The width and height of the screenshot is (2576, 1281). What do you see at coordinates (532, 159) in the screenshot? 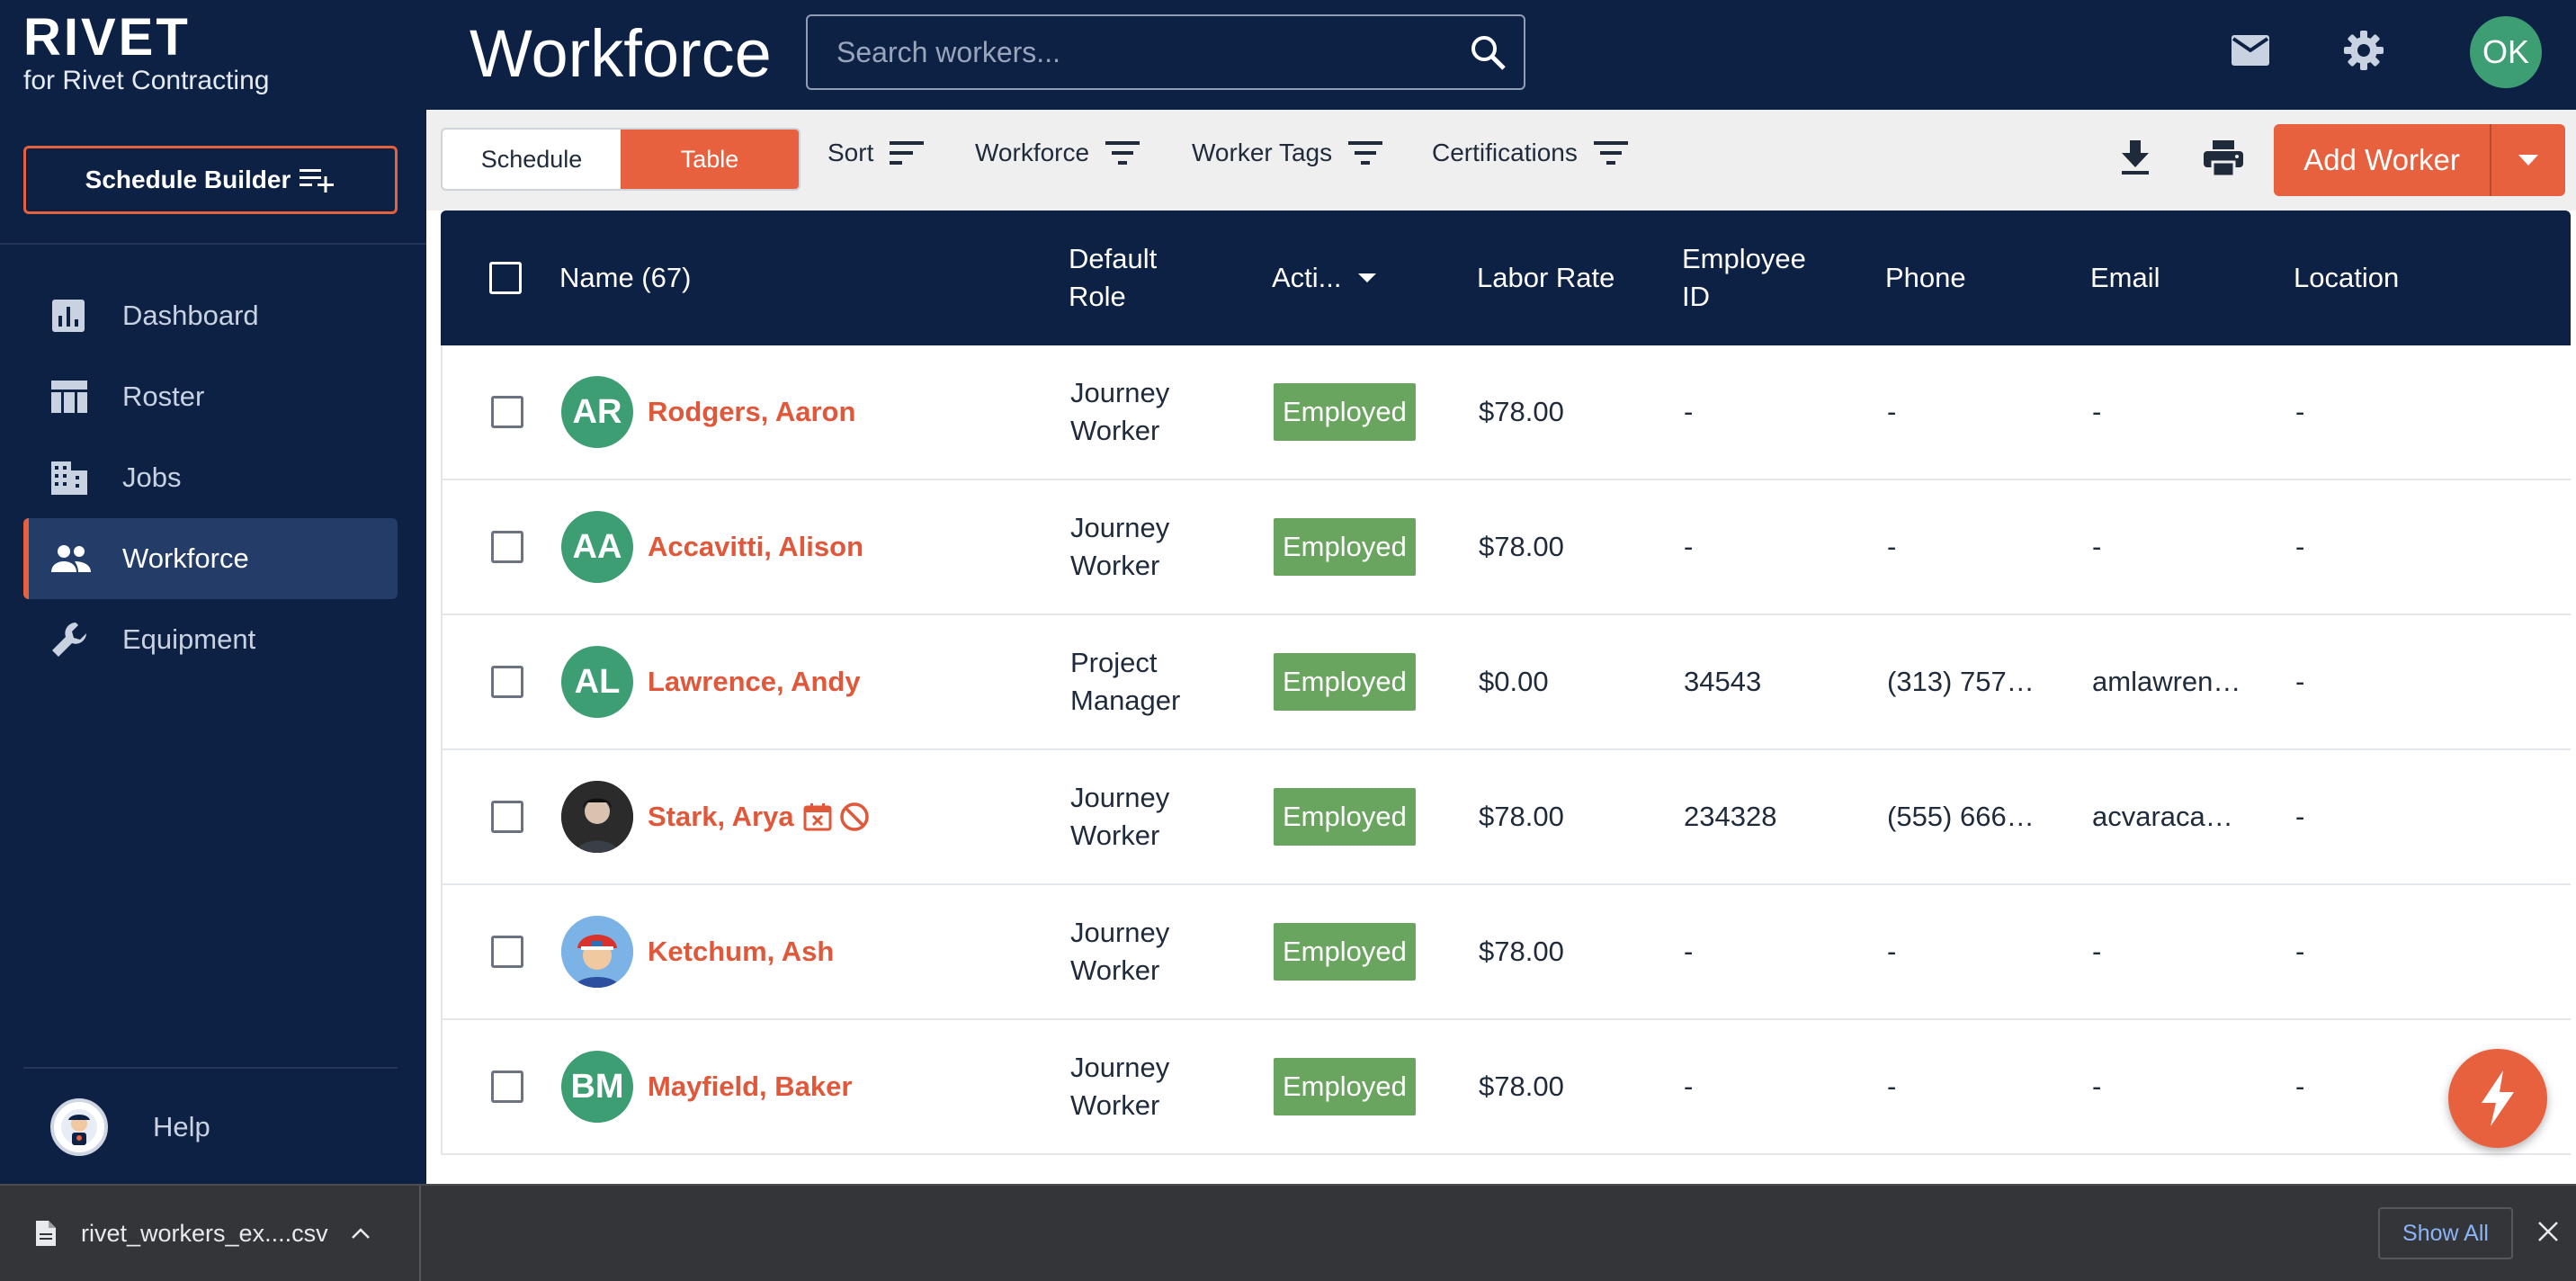
I see `view-schedule-button: Schedule` at bounding box center [532, 159].